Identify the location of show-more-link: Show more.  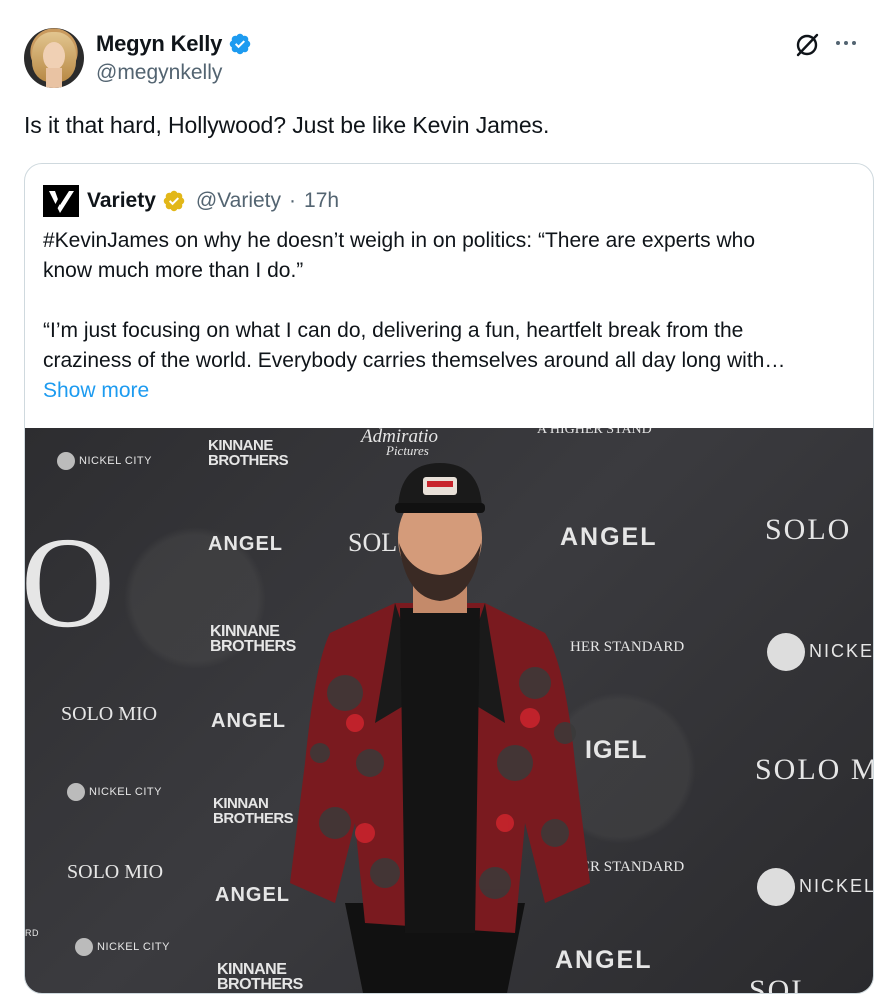
(453, 391).